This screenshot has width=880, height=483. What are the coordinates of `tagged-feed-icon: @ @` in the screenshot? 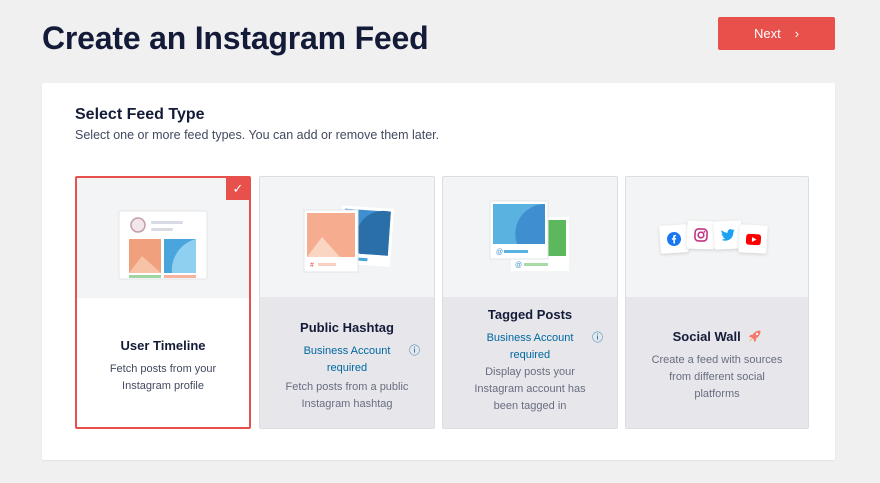 It's located at (529, 235).